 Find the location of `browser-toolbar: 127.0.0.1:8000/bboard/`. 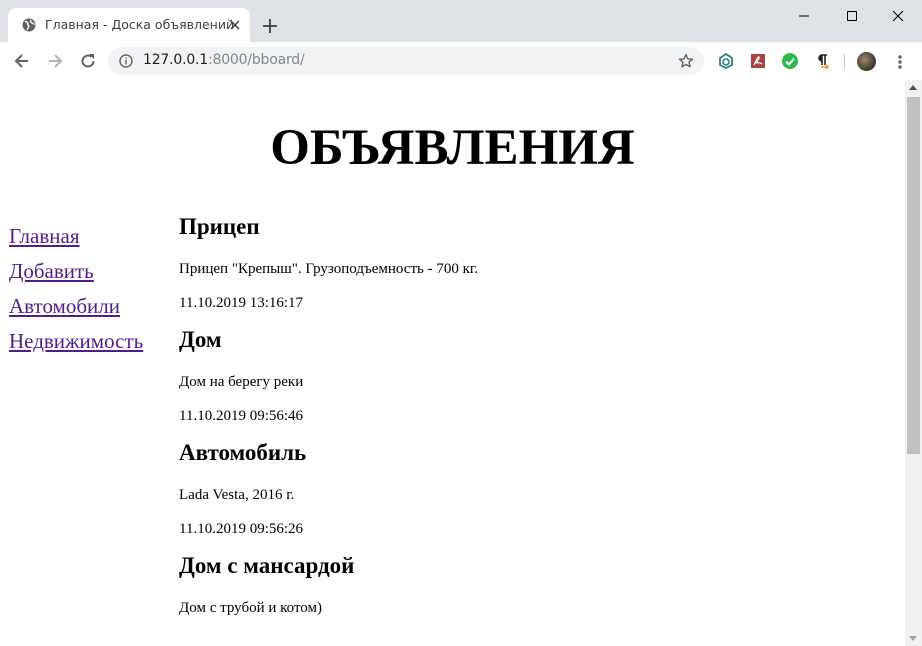

browser-toolbar: 127.0.0.1:8000/bboard/ is located at coordinates (461, 61).